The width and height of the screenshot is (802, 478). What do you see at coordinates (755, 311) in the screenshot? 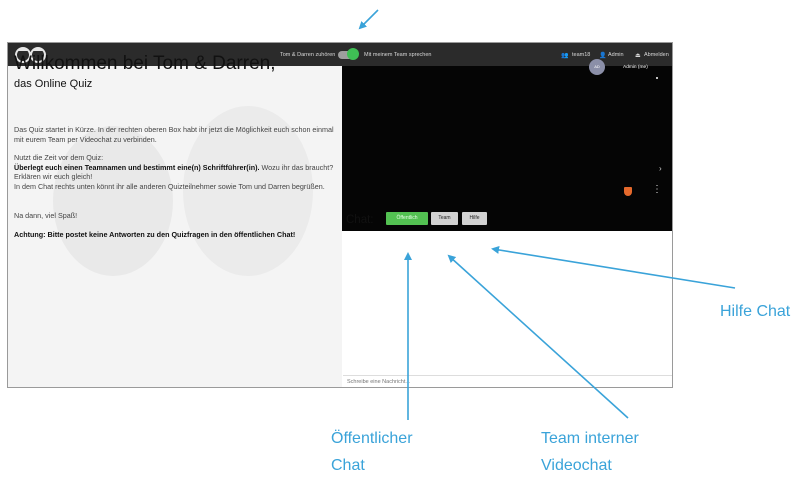
I see `help-chat-annotation: Hilfe Chat` at bounding box center [755, 311].